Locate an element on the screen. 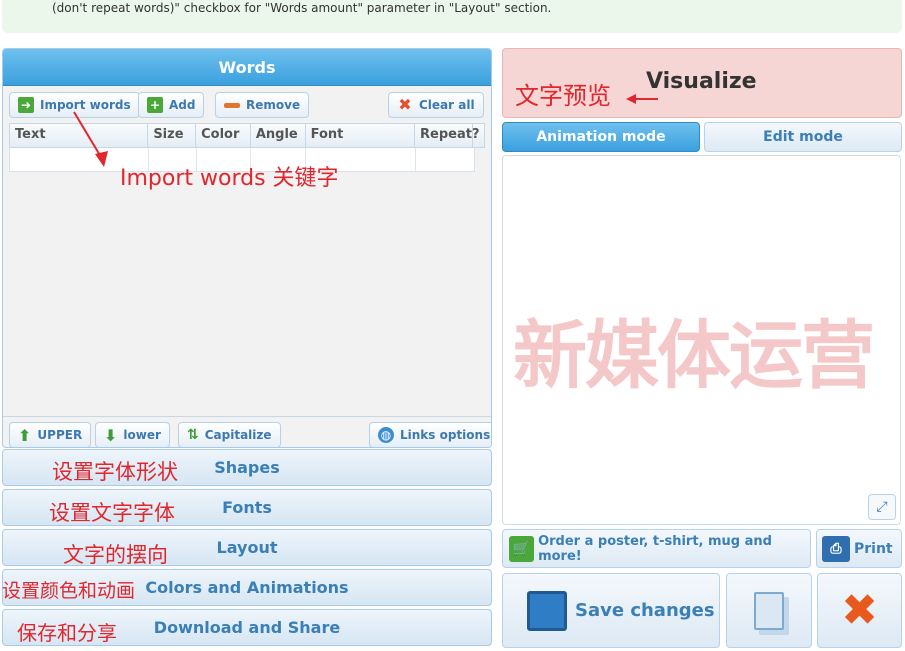 The width and height of the screenshot is (905, 651). words-panel-header: Words is located at coordinates (247, 67).